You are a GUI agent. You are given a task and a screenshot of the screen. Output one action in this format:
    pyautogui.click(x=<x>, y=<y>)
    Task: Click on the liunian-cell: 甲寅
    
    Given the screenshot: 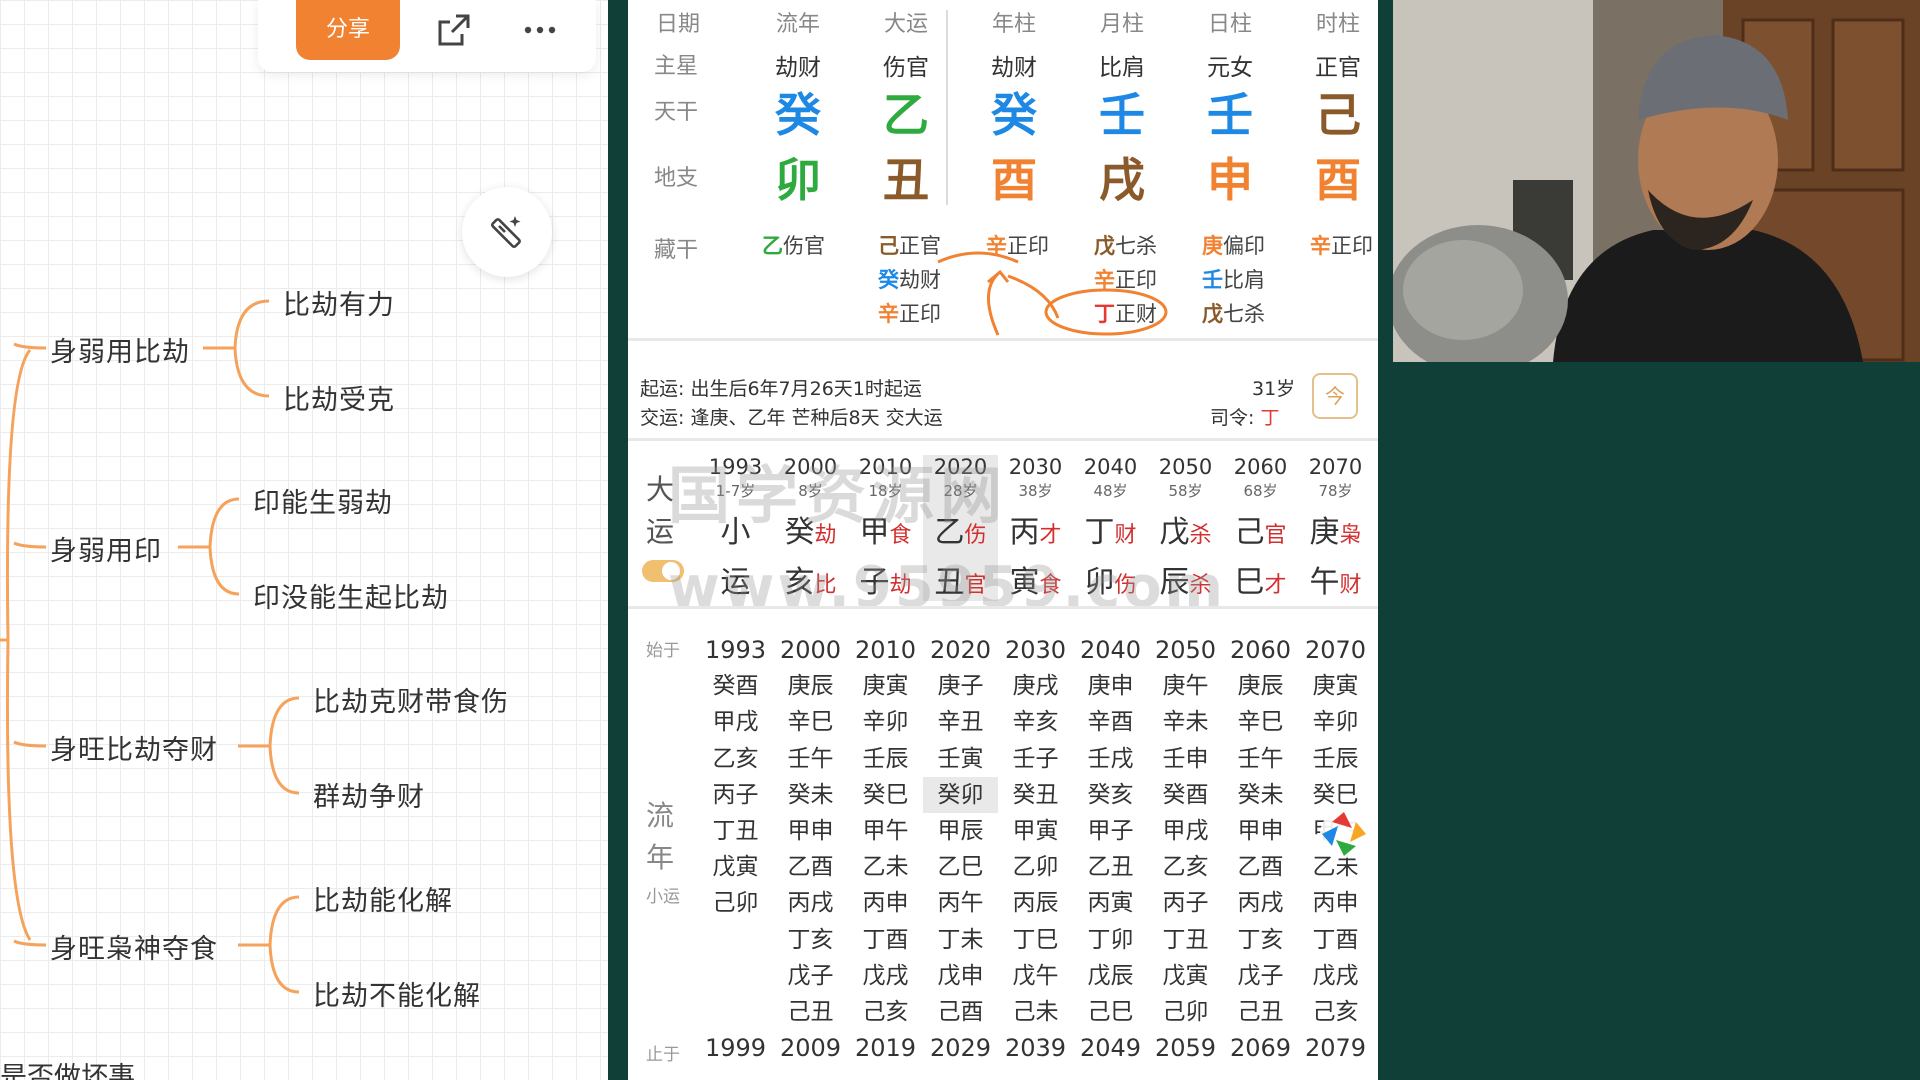 What is the action you would take?
    pyautogui.click(x=1035, y=831)
    